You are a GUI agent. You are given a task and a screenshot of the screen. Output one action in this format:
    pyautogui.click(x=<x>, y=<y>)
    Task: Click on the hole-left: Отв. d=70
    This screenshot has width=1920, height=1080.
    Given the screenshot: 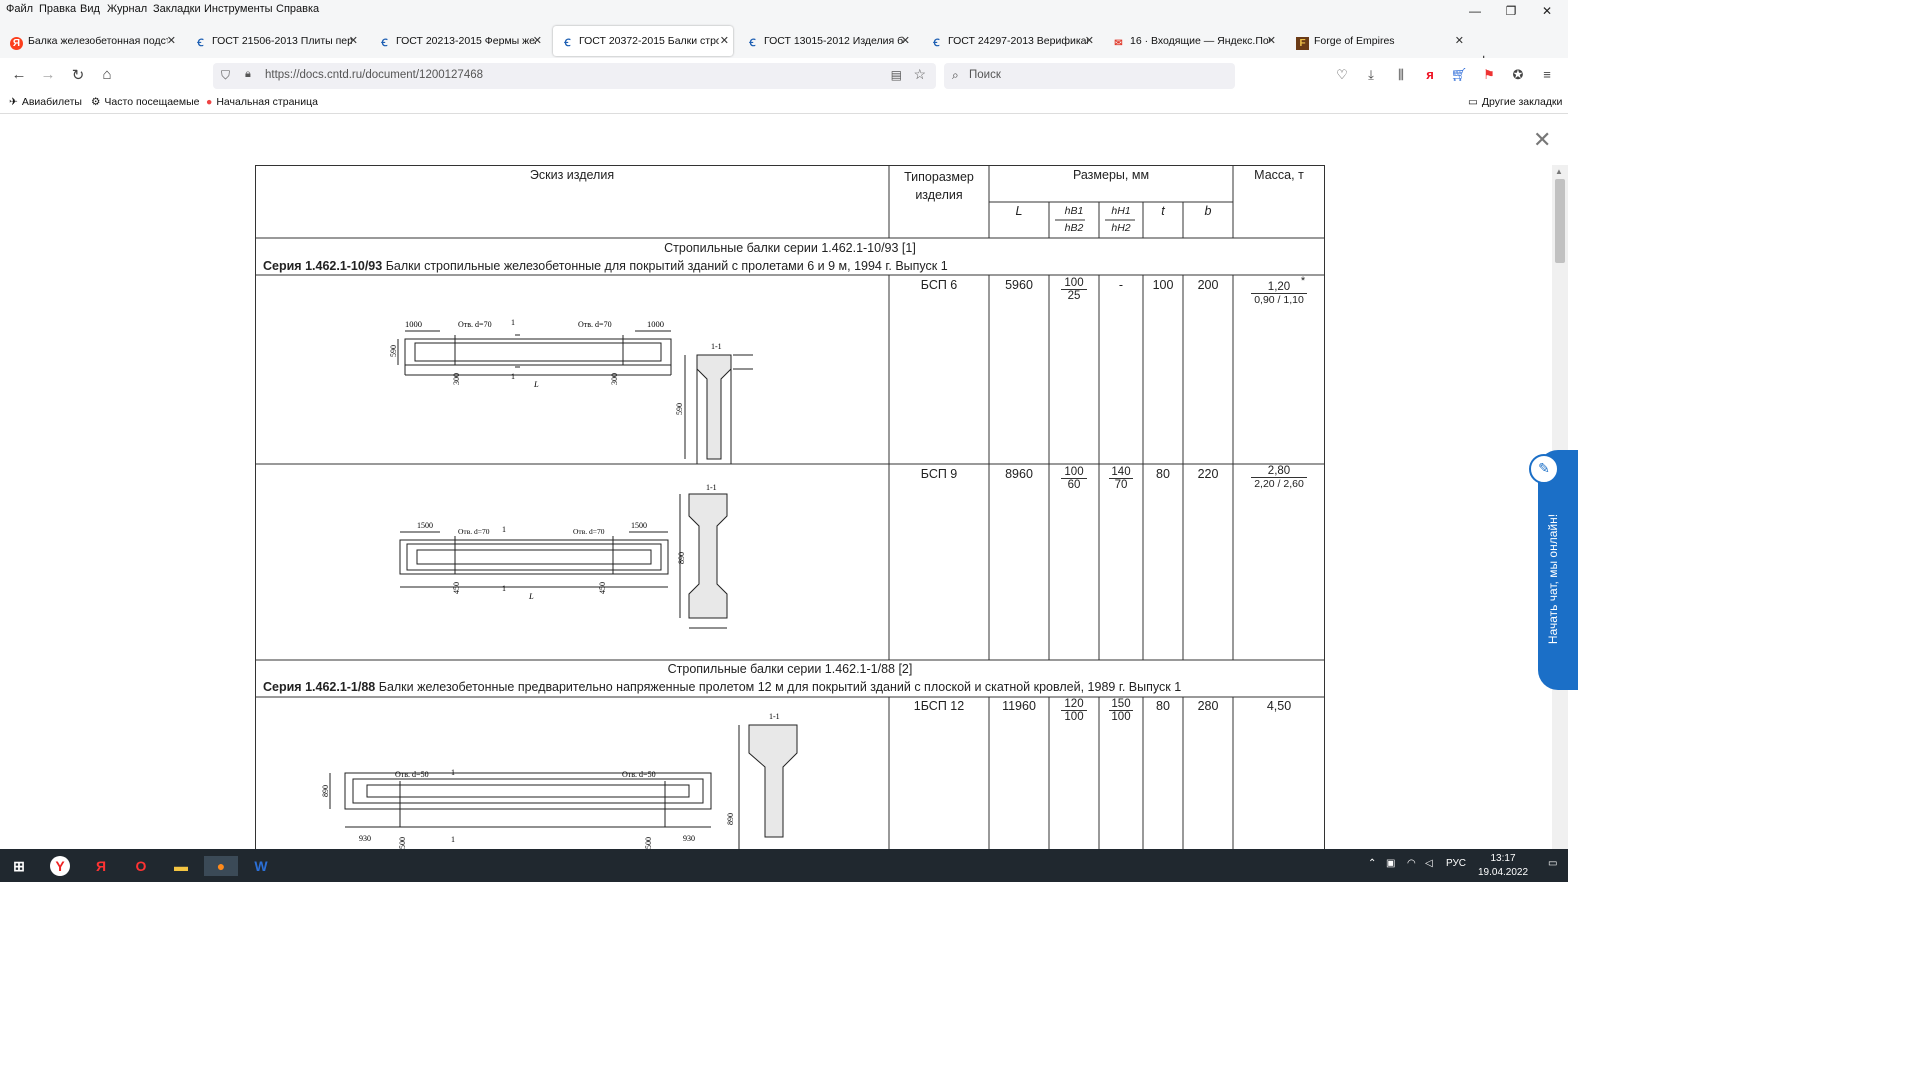 What is the action you would take?
    pyautogui.click(x=474, y=531)
    